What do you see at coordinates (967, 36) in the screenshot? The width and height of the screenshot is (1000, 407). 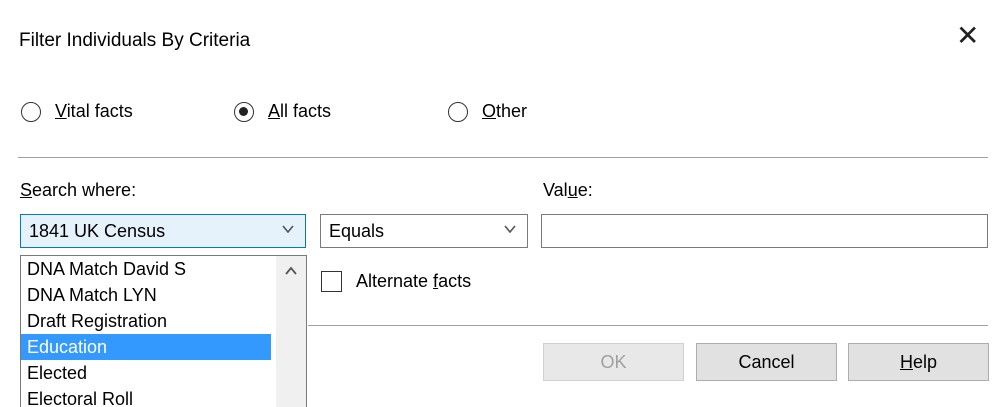 I see `close-icon: ✕` at bounding box center [967, 36].